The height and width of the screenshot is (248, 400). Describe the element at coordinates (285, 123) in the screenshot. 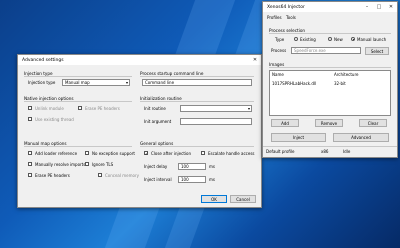

I see `add-button: Add` at that location.